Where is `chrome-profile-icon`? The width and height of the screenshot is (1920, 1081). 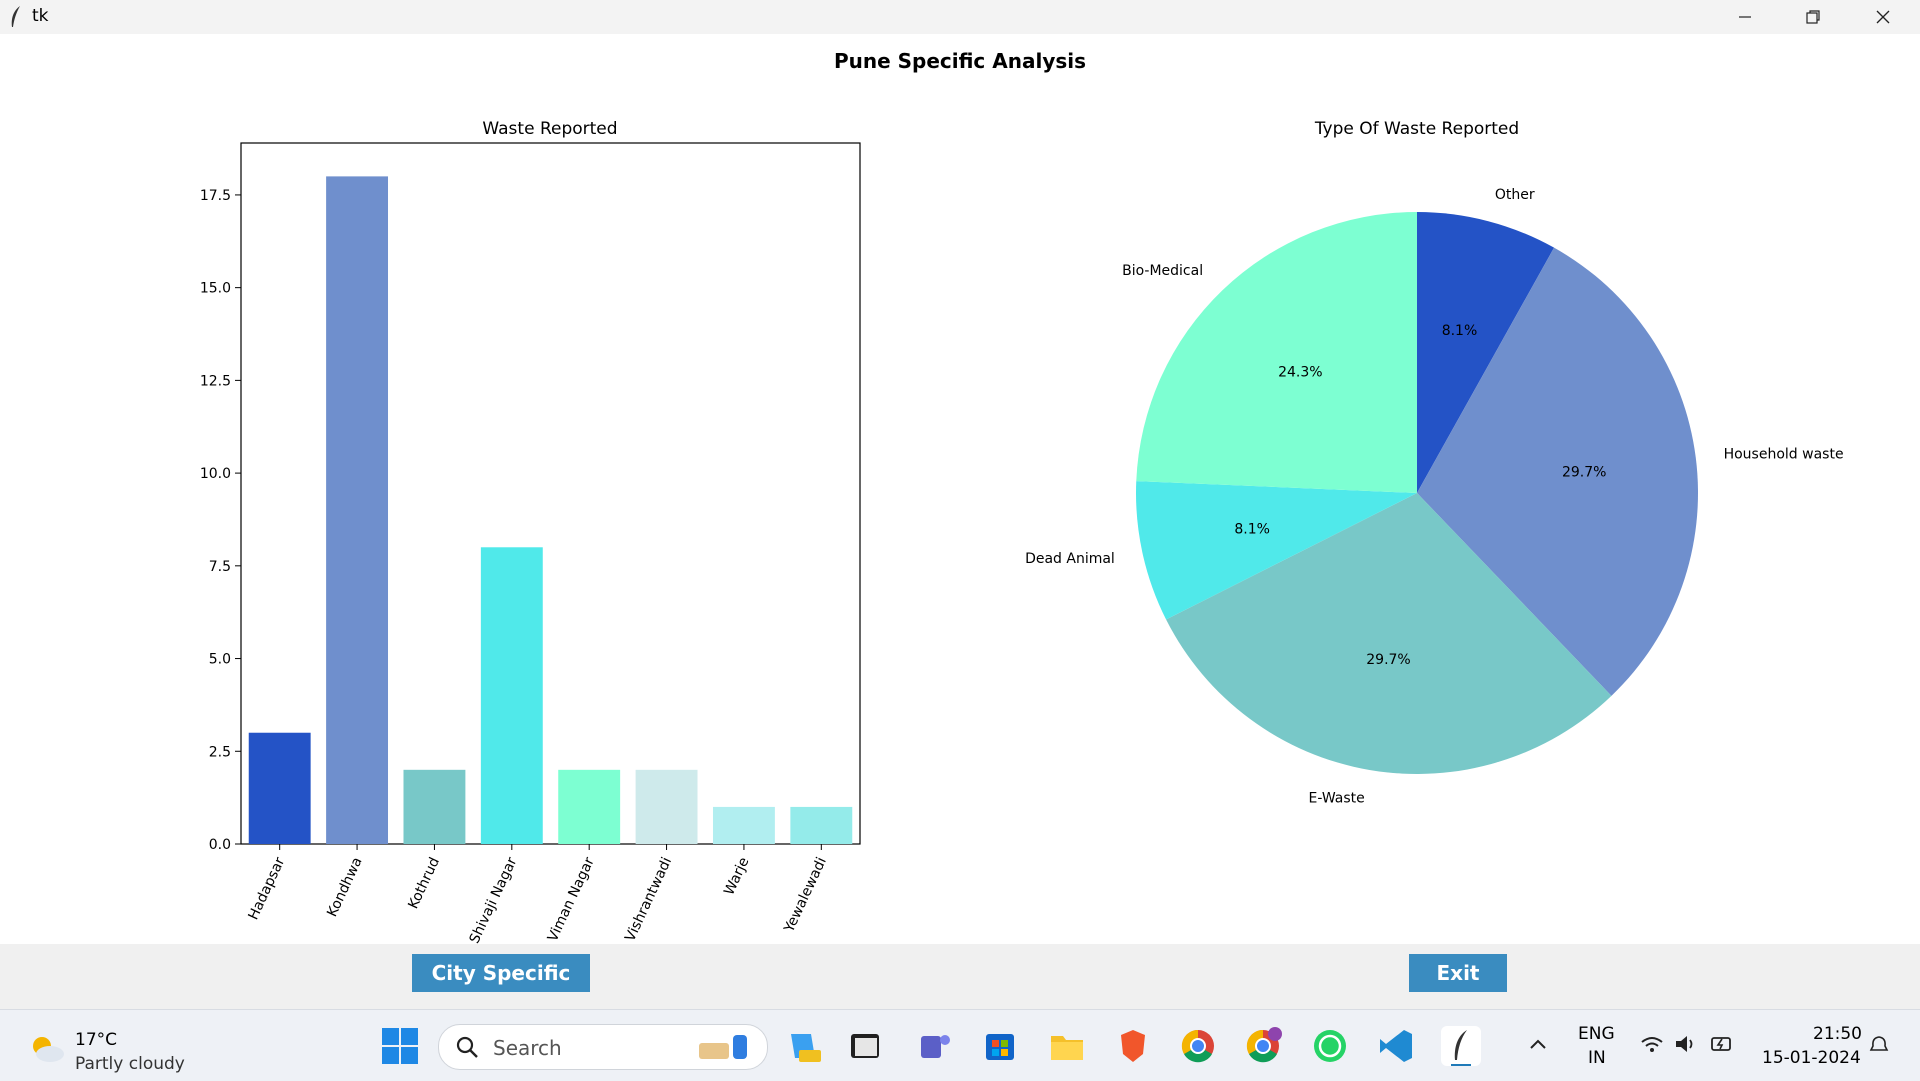 chrome-profile-icon is located at coordinates (1263, 1046).